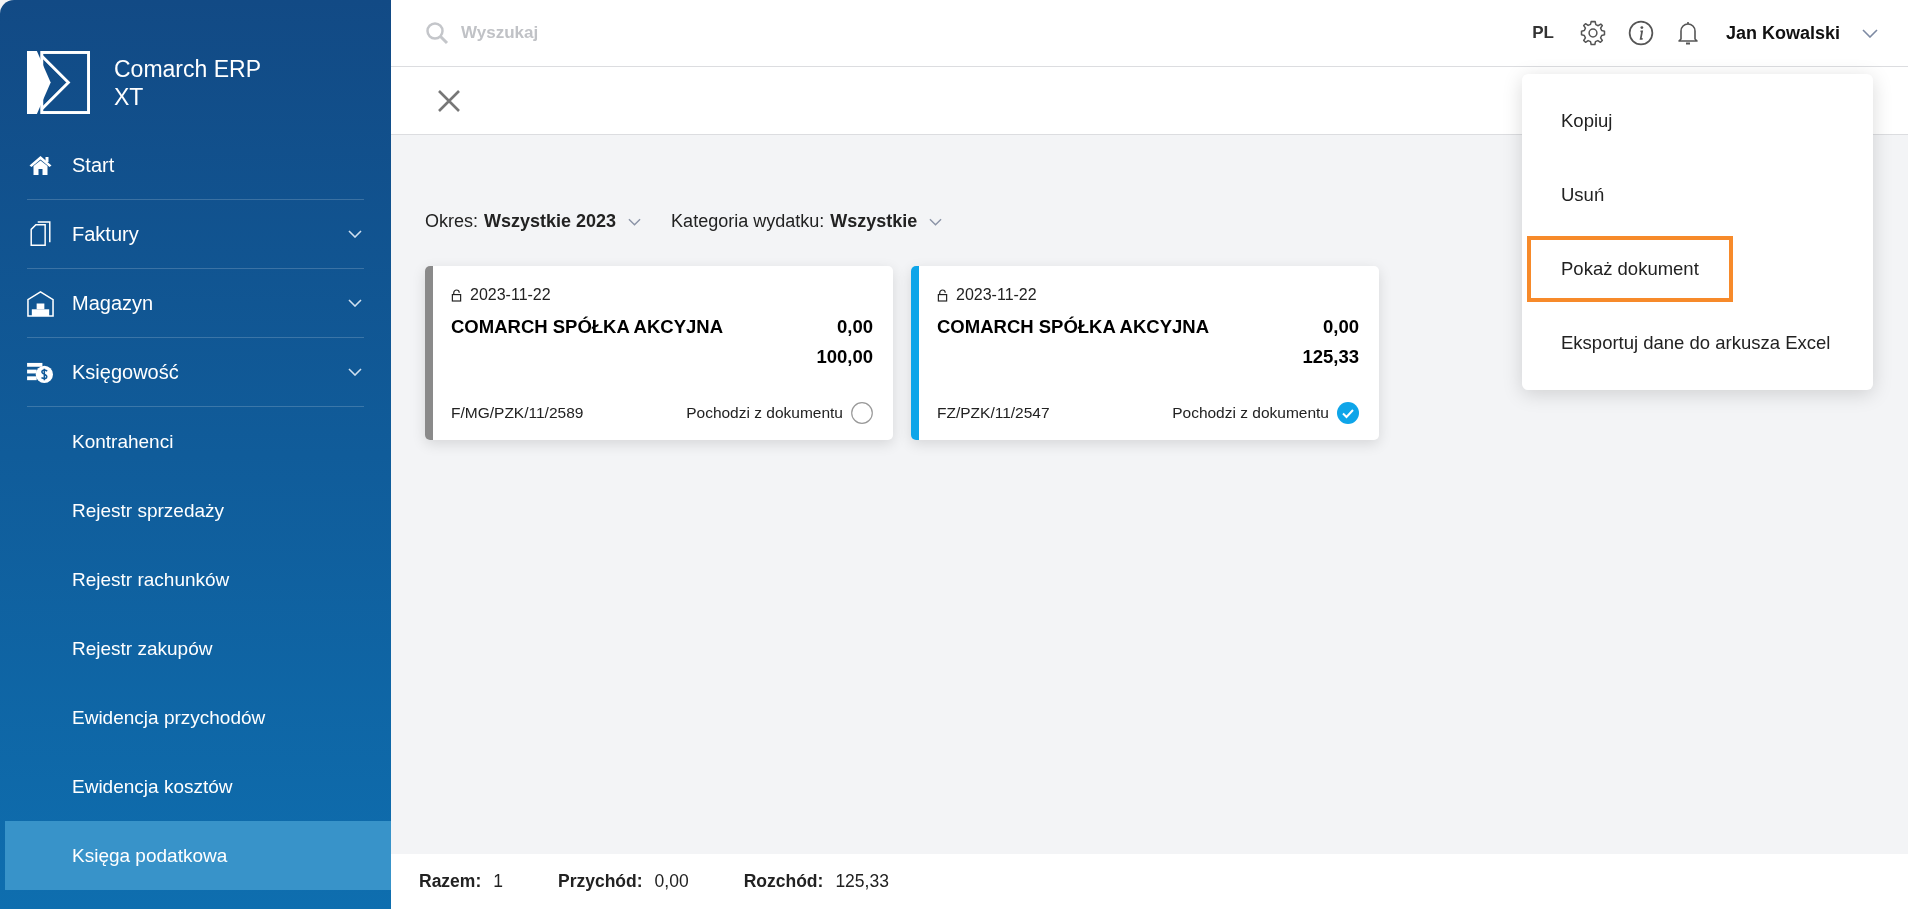  What do you see at coordinates (195, 165) in the screenshot?
I see `nav-item: Start` at bounding box center [195, 165].